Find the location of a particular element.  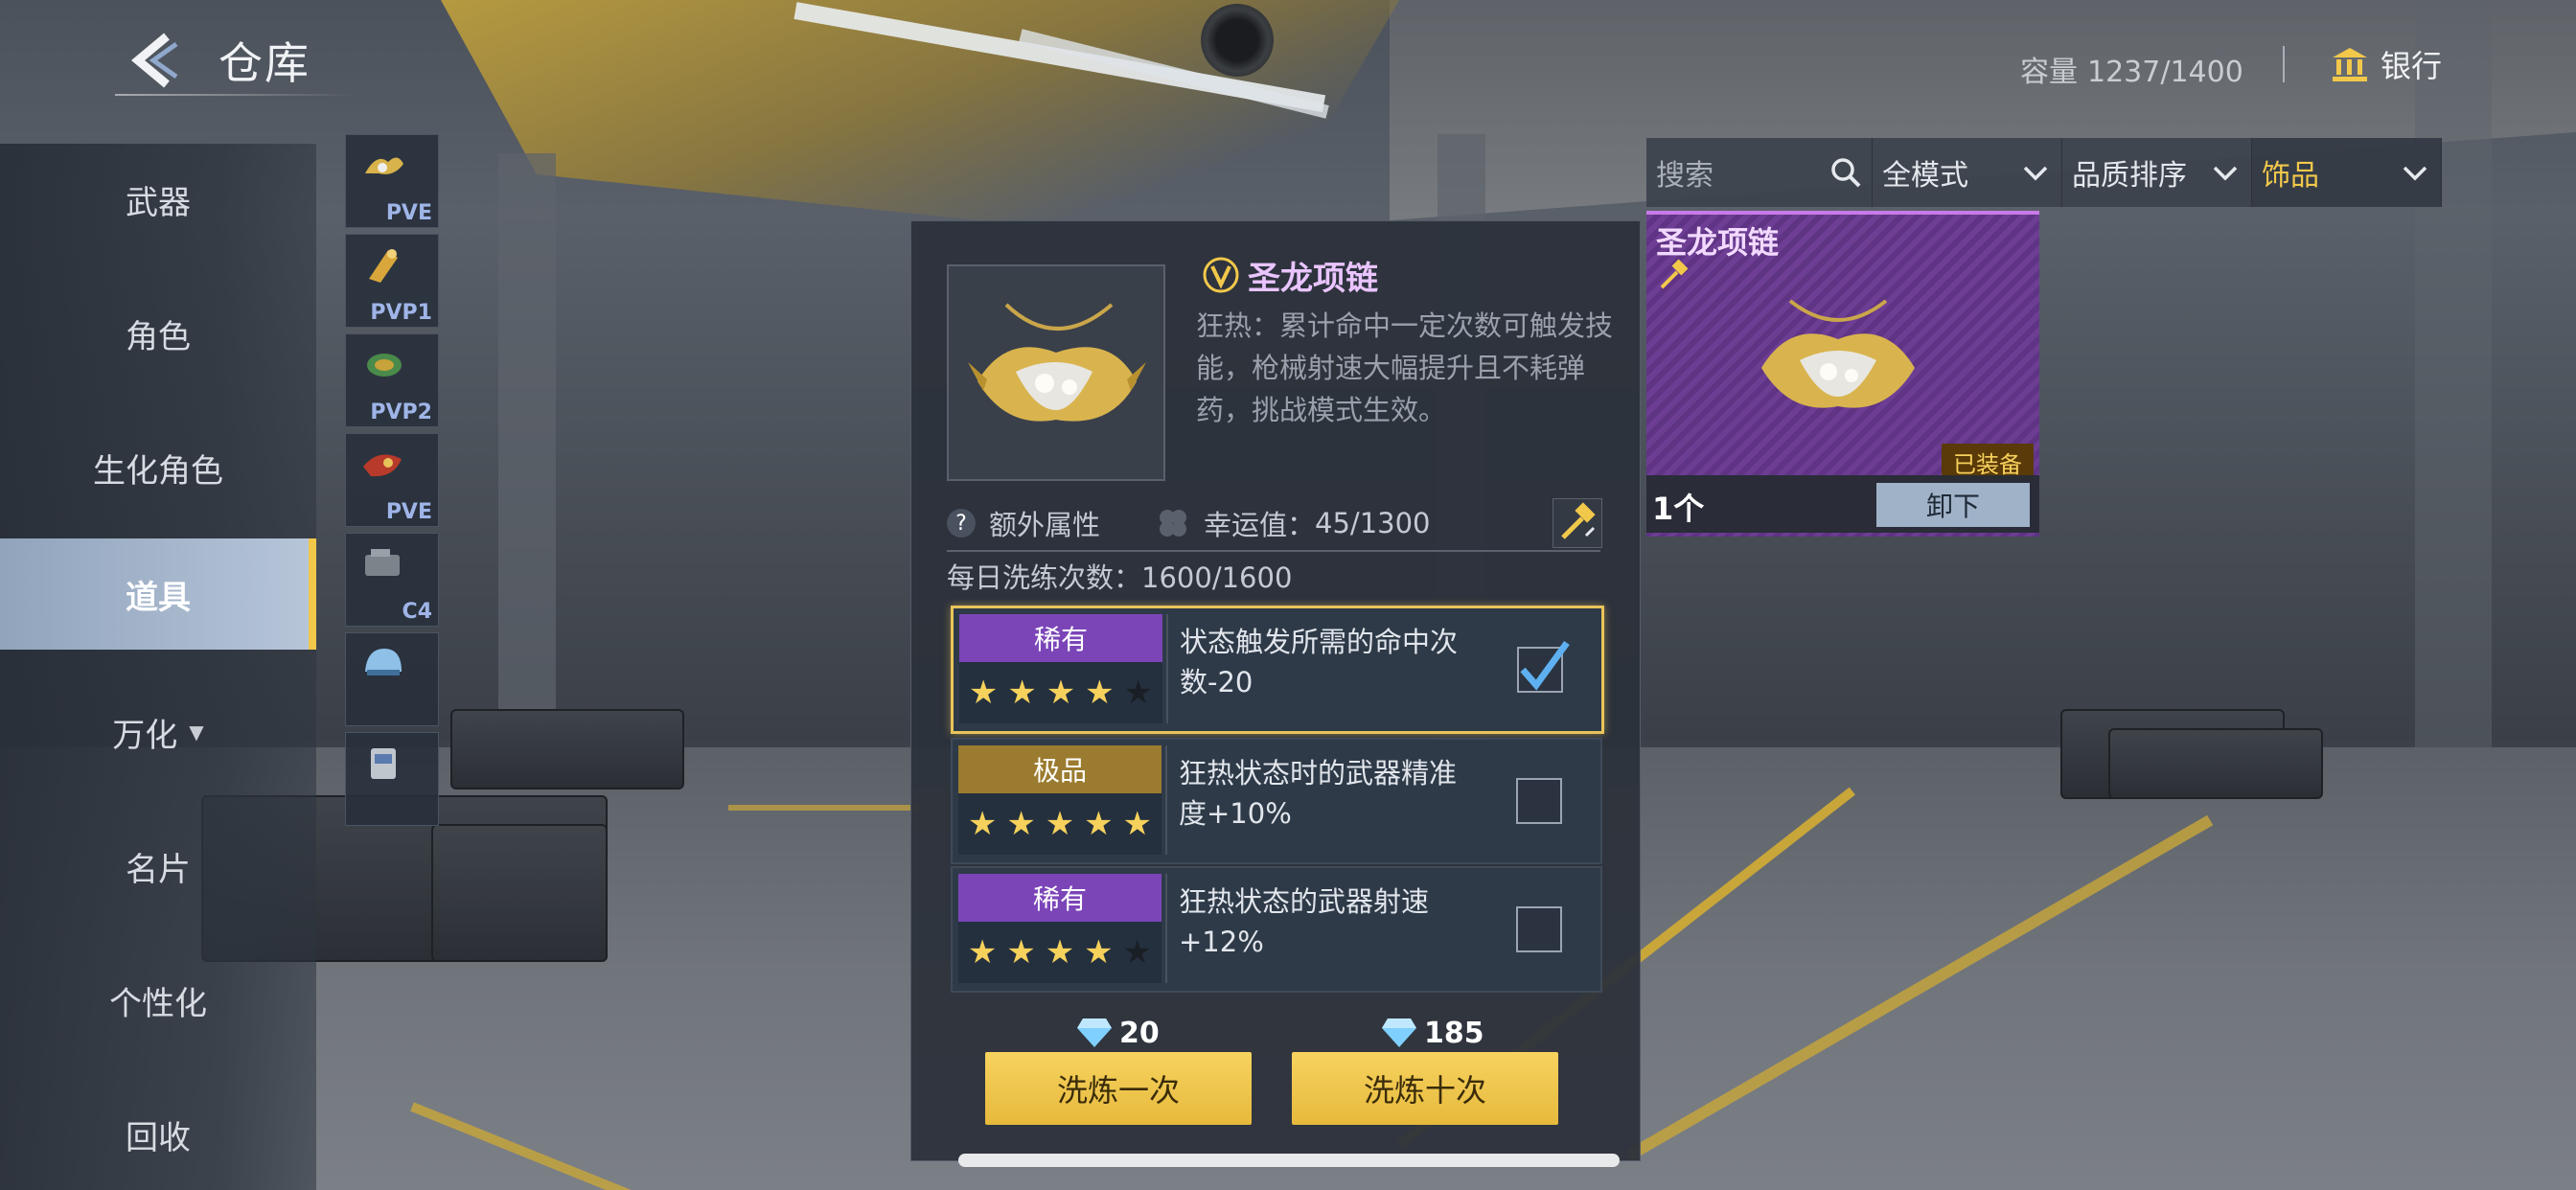

nav-item-wanhua: 万化 ▼ is located at coordinates (158, 732).